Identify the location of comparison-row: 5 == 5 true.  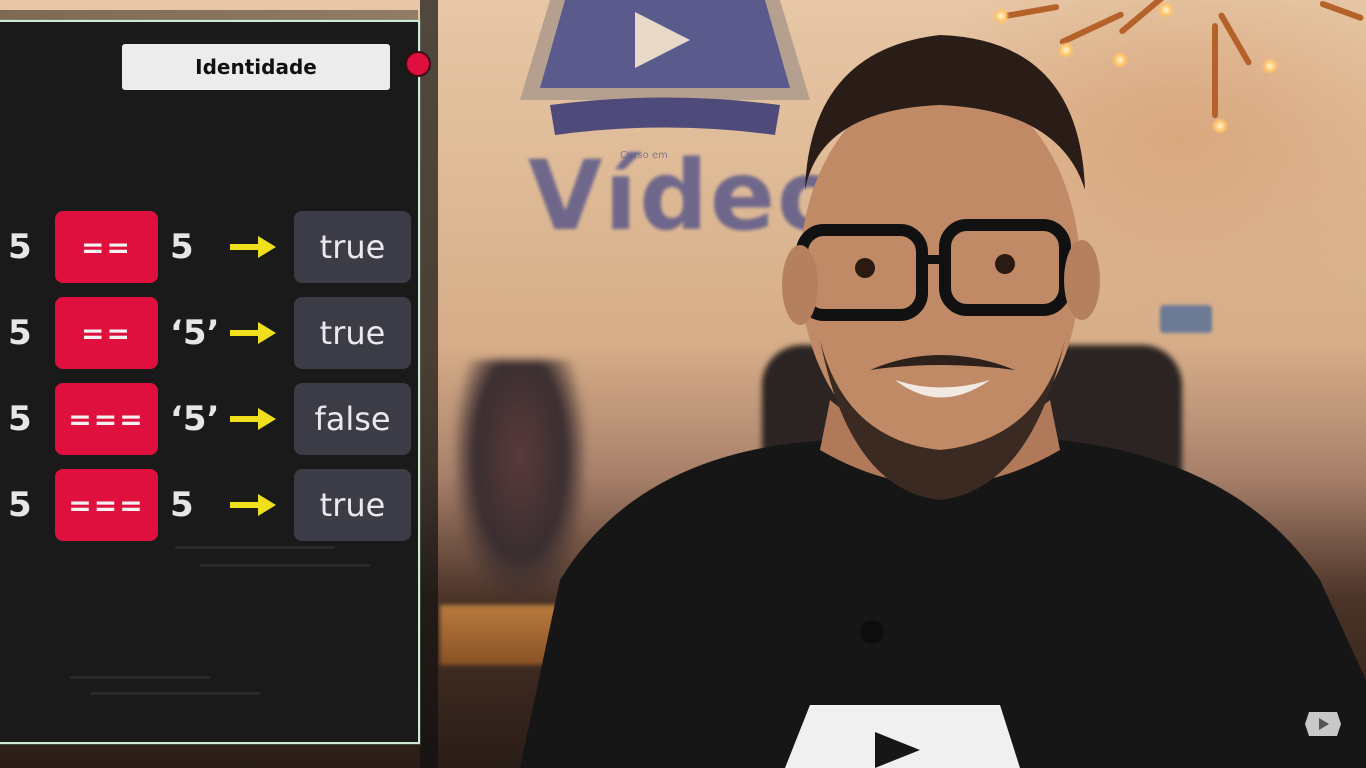
(210, 247).